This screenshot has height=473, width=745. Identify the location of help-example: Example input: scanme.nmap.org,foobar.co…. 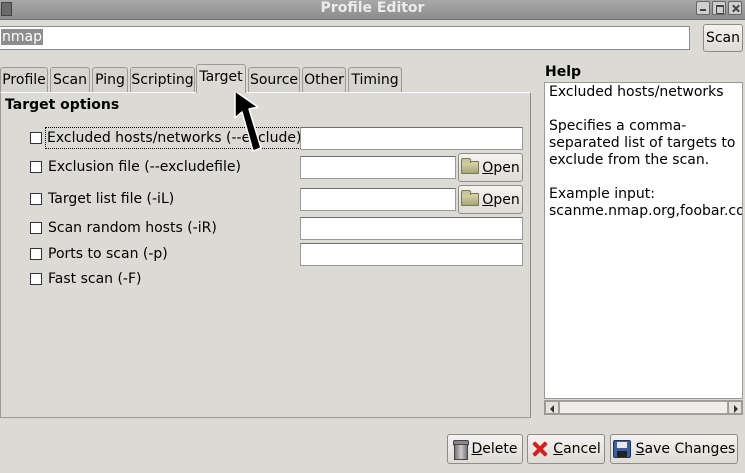
(646, 202).